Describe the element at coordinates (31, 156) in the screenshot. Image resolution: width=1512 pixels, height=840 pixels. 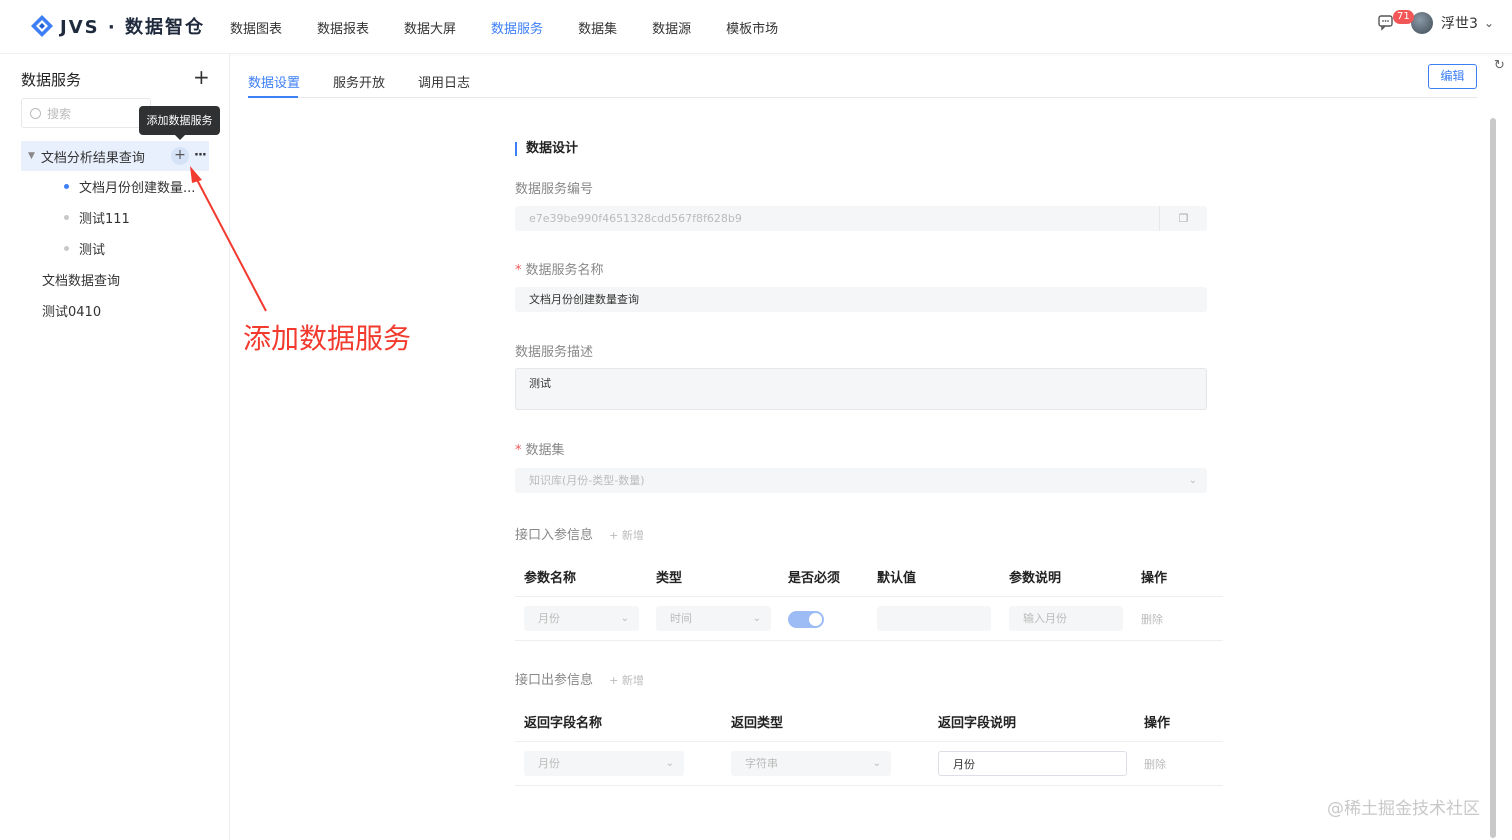
I see `caret-down-icon: ▼` at that location.